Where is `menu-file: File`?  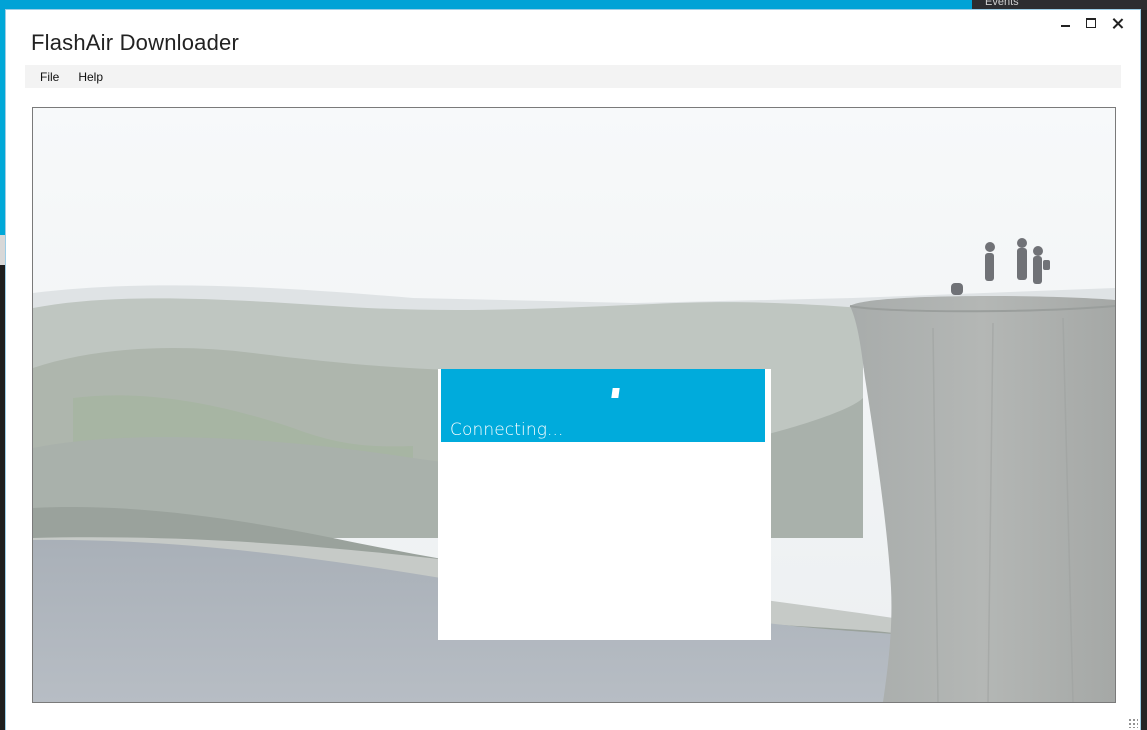 menu-file: File is located at coordinates (49, 77).